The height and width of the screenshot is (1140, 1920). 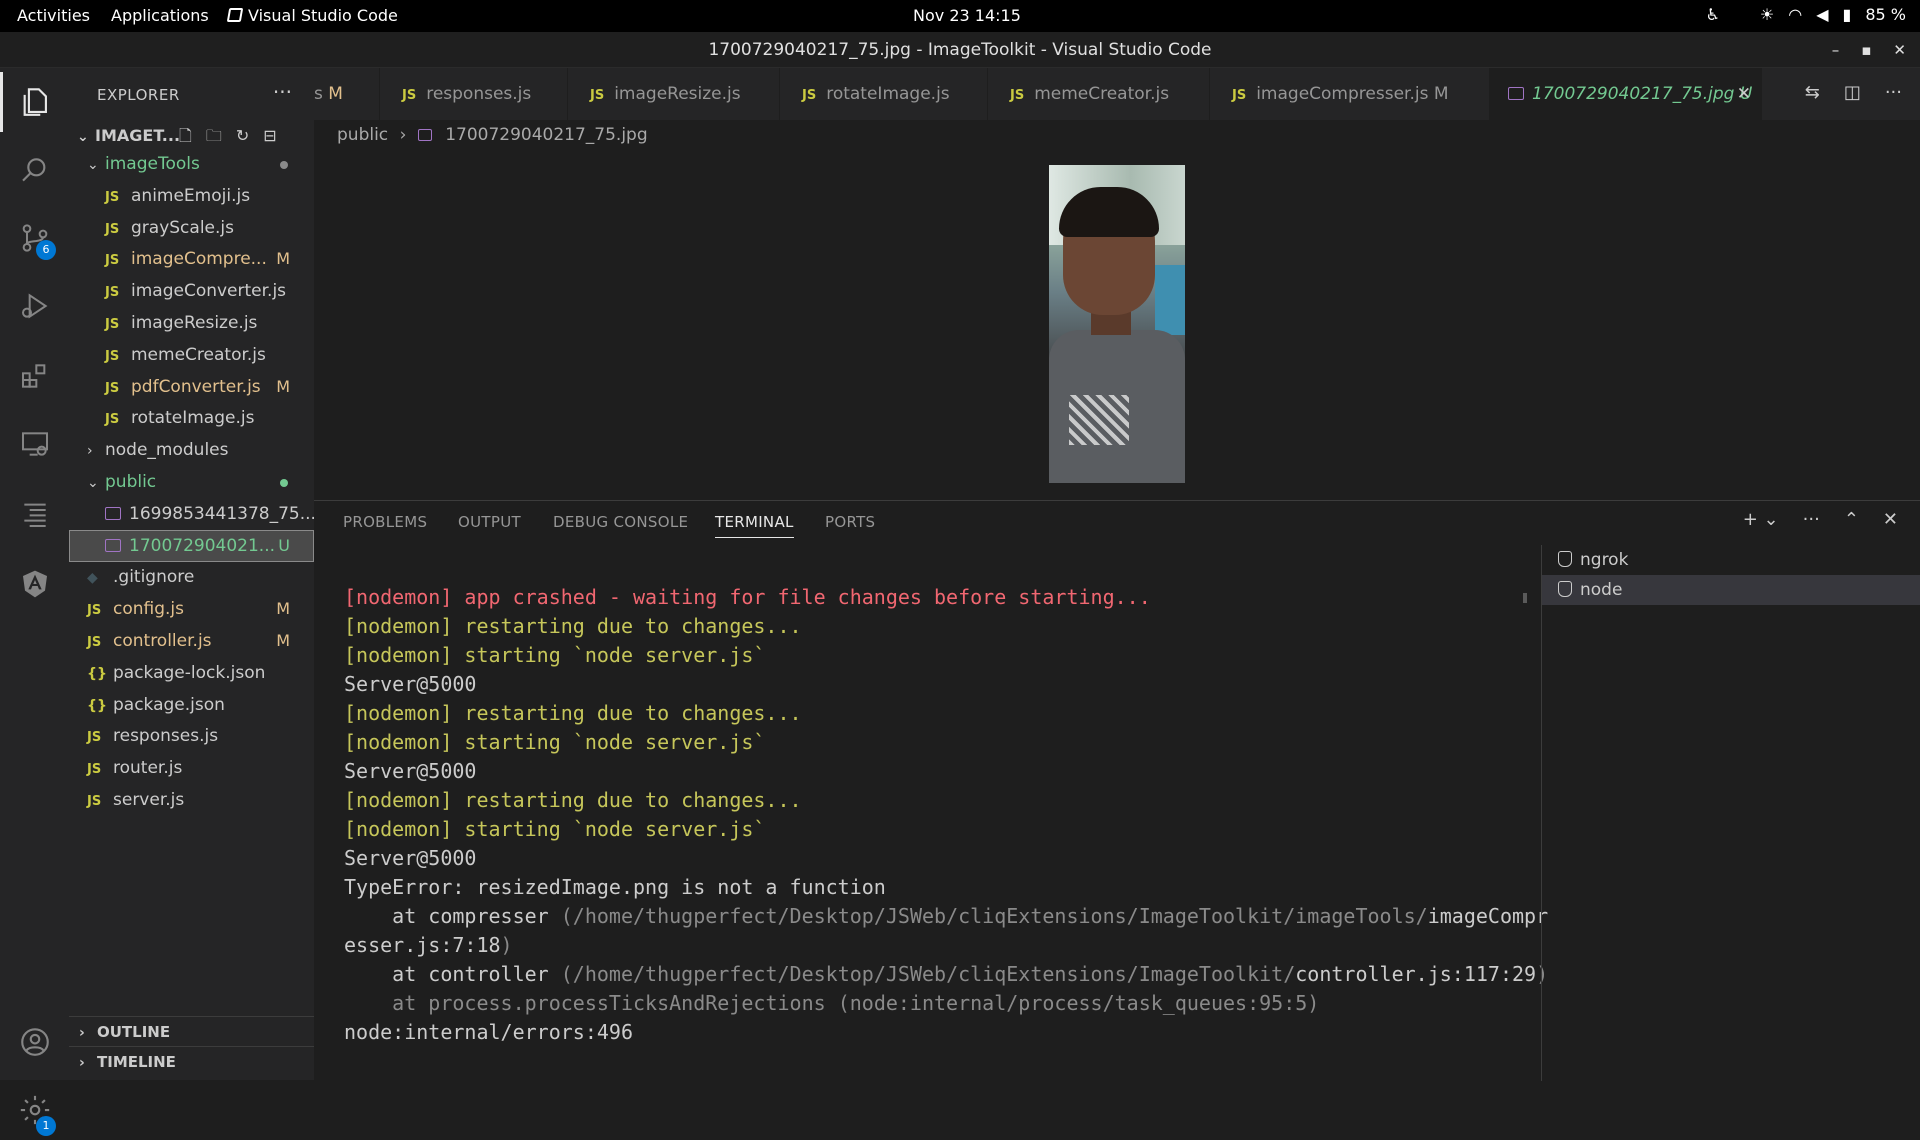 I want to click on maximize-panel-icon: ⌃, so click(x=1851, y=519).